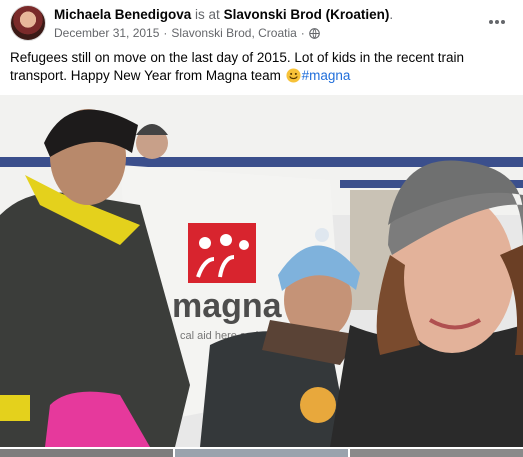 This screenshot has width=523, height=457. Describe the element at coordinates (391, 14) in the screenshot. I see `place-suffix: .` at that location.